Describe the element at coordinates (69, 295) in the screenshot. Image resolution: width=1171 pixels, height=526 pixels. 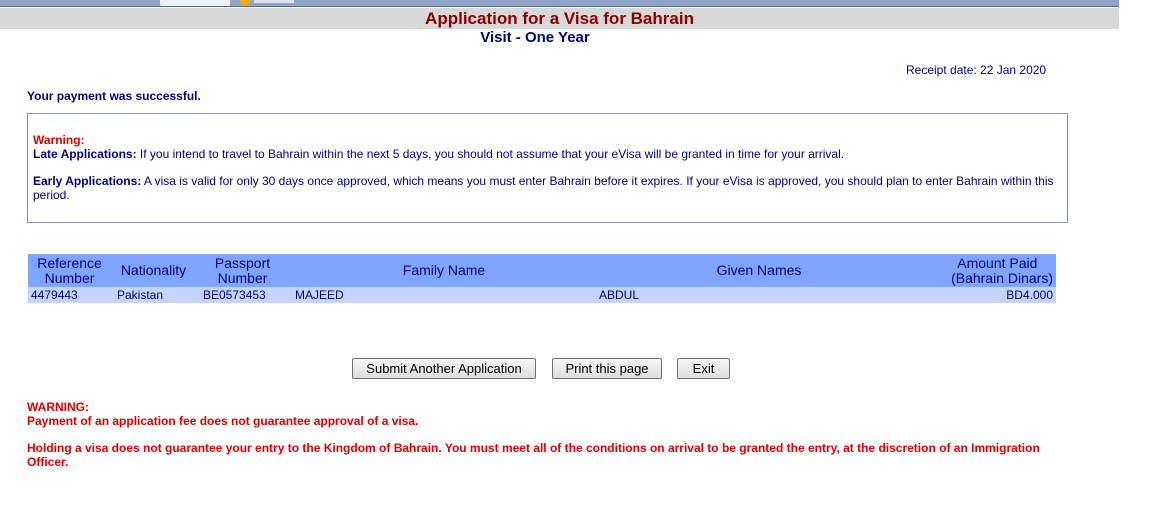
I see `cell-reference-number: 4479443` at that location.